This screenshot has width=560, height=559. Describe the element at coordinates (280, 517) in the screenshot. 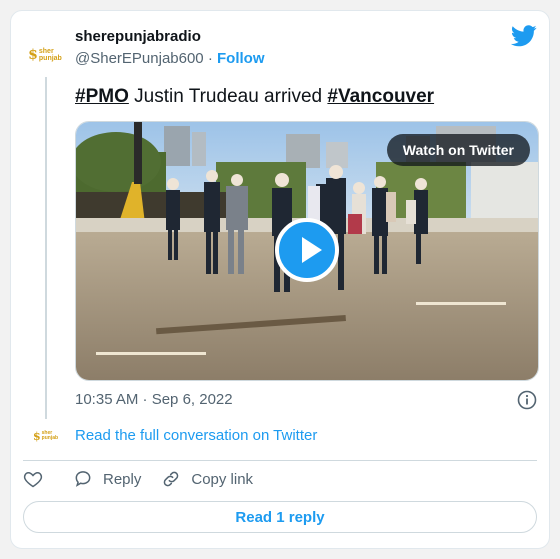

I see `read-replies-button: Read 1 reply` at that location.